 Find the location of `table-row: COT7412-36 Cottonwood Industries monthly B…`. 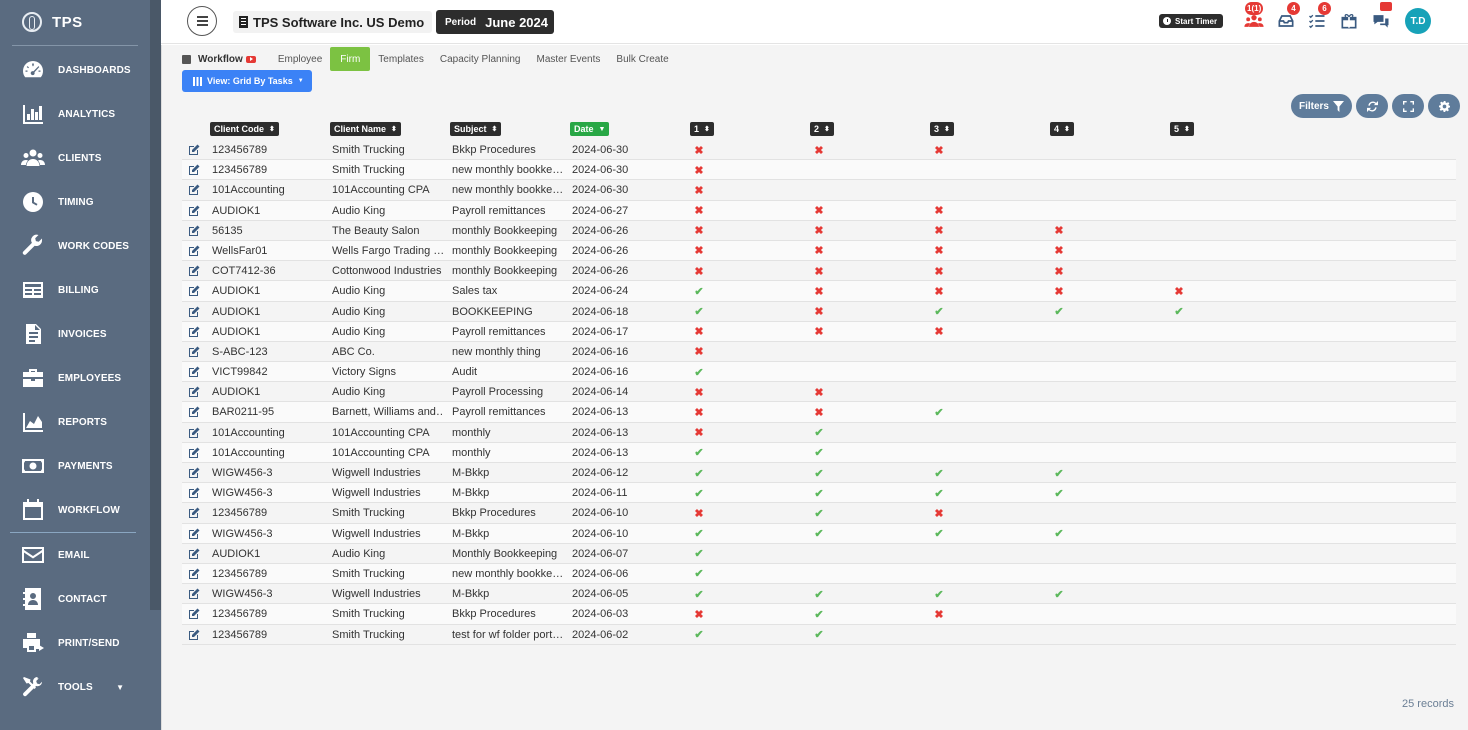

table-row: COT7412-36 Cottonwood Industries monthly B… is located at coordinates (819, 271).